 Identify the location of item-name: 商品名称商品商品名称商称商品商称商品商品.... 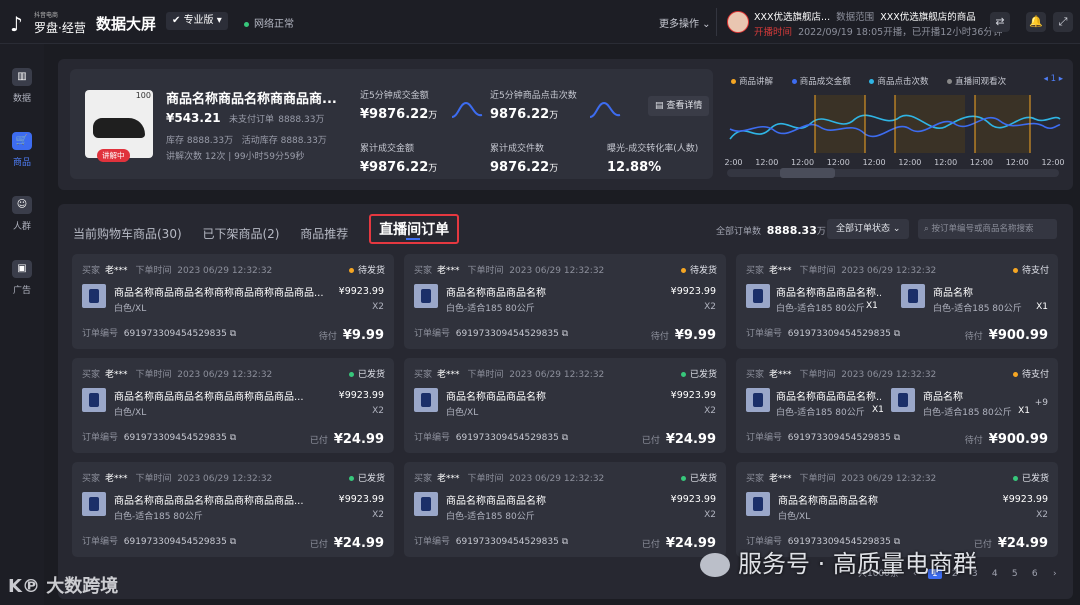
(219, 293).